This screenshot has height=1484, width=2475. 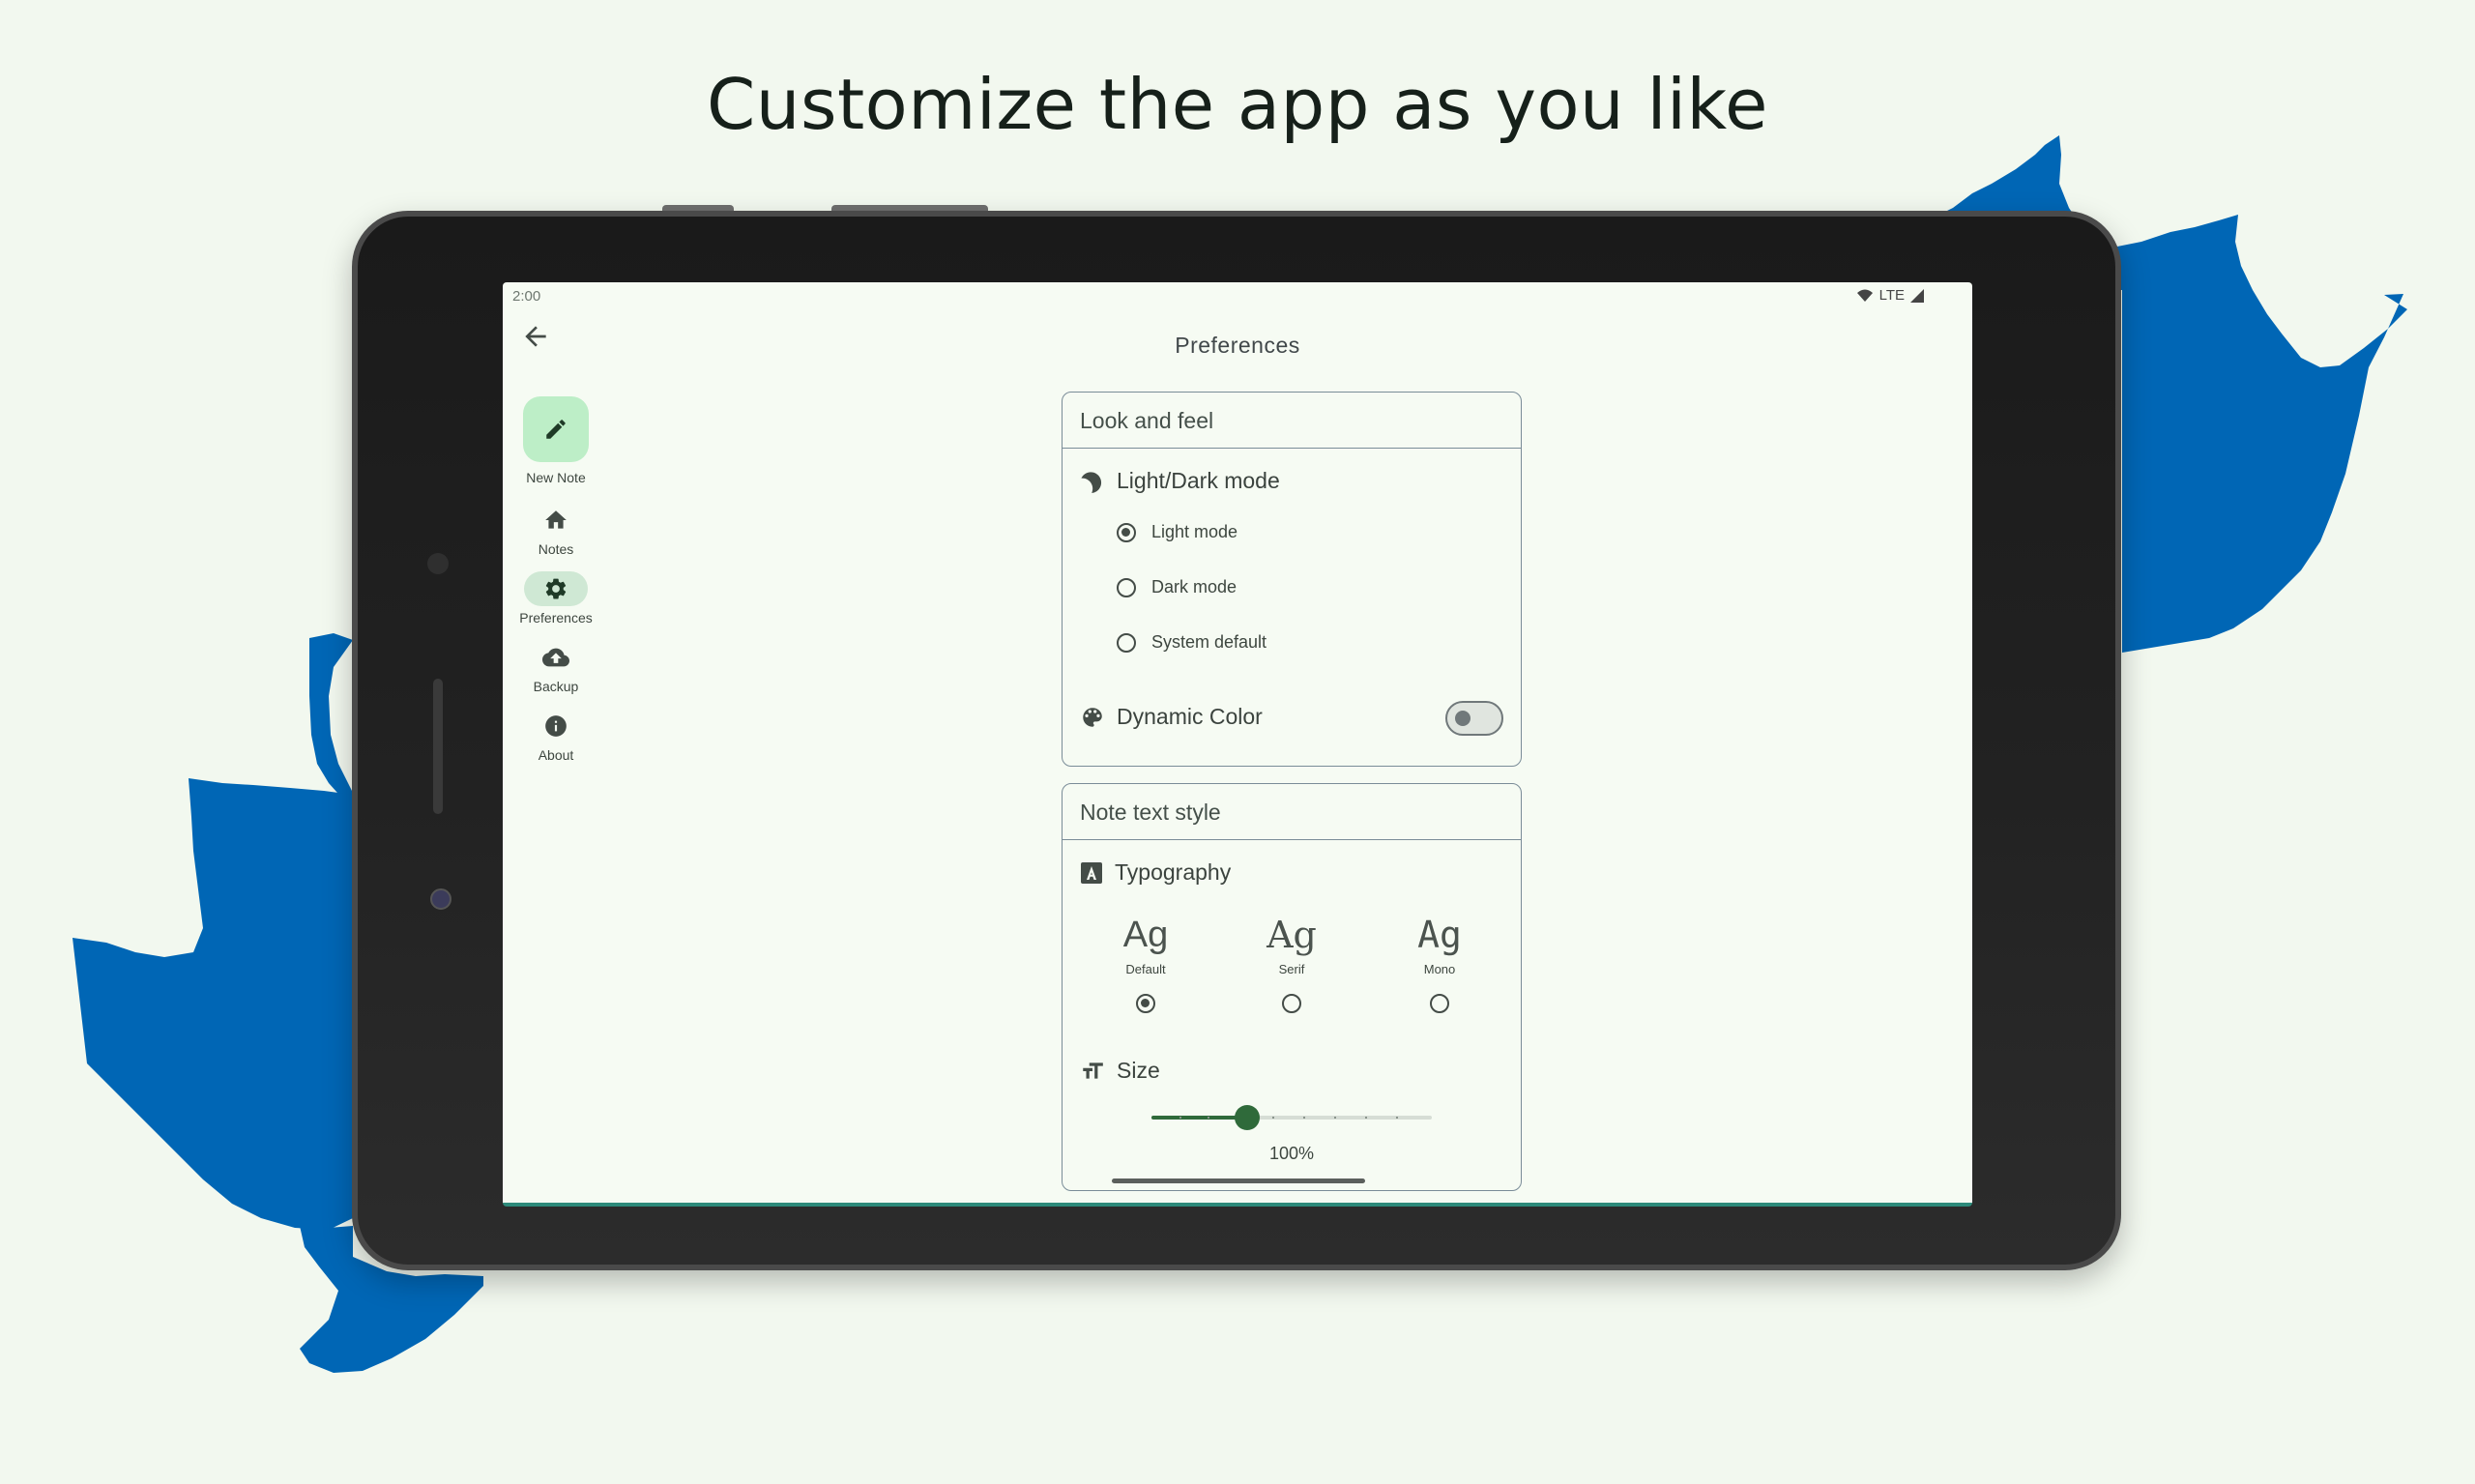 I want to click on font-serif-radio, so click(x=1291, y=1004).